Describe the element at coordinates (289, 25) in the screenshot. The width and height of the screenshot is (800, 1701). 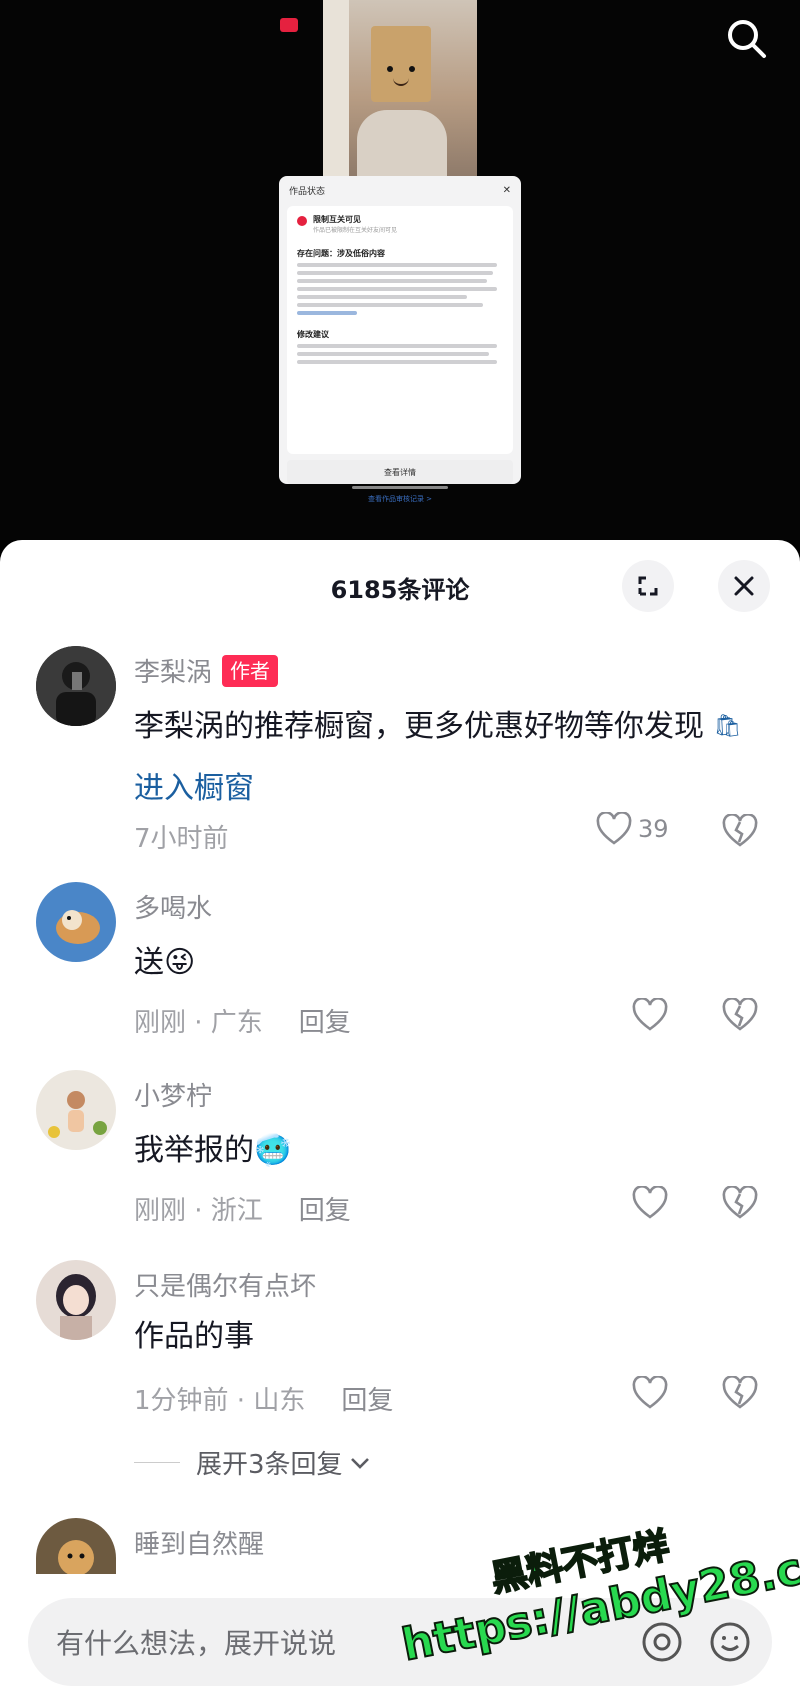
I see `live-badge-icon` at that location.